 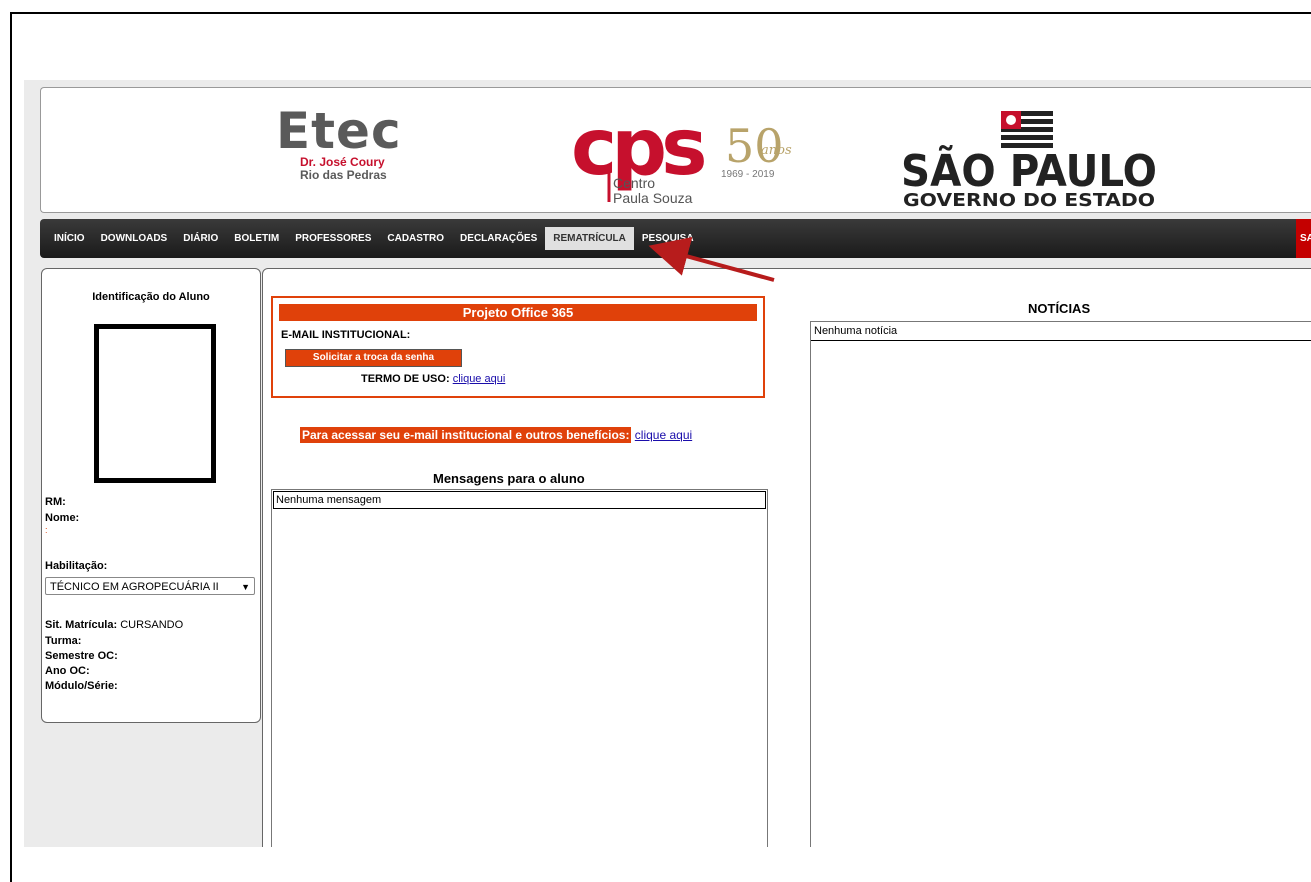 What do you see at coordinates (151, 297) in the screenshot?
I see `student-panel-title: Identificação do Aluno` at bounding box center [151, 297].